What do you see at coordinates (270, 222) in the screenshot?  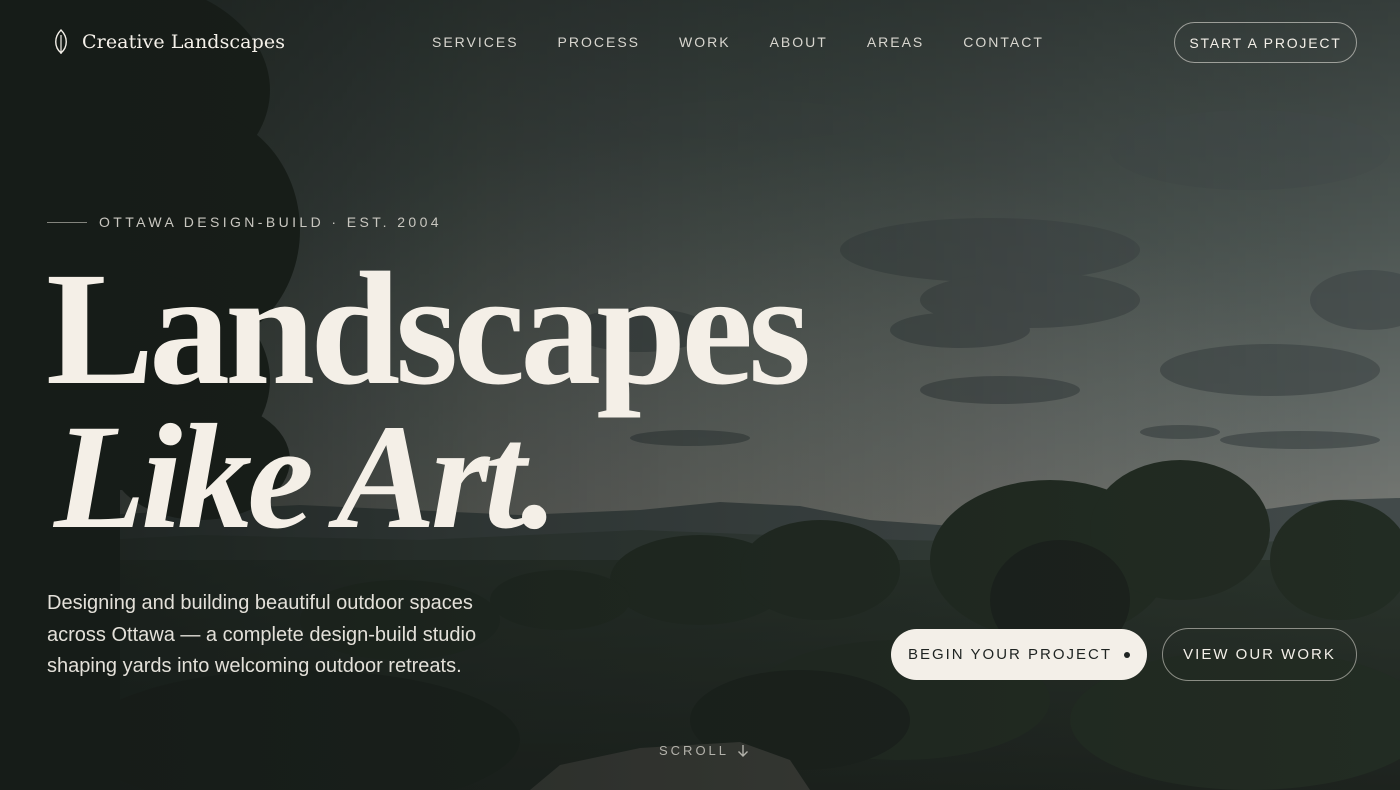 I see `eyebrow-text: OTTAWA DESIGN-BUILD · EST. 2004` at bounding box center [270, 222].